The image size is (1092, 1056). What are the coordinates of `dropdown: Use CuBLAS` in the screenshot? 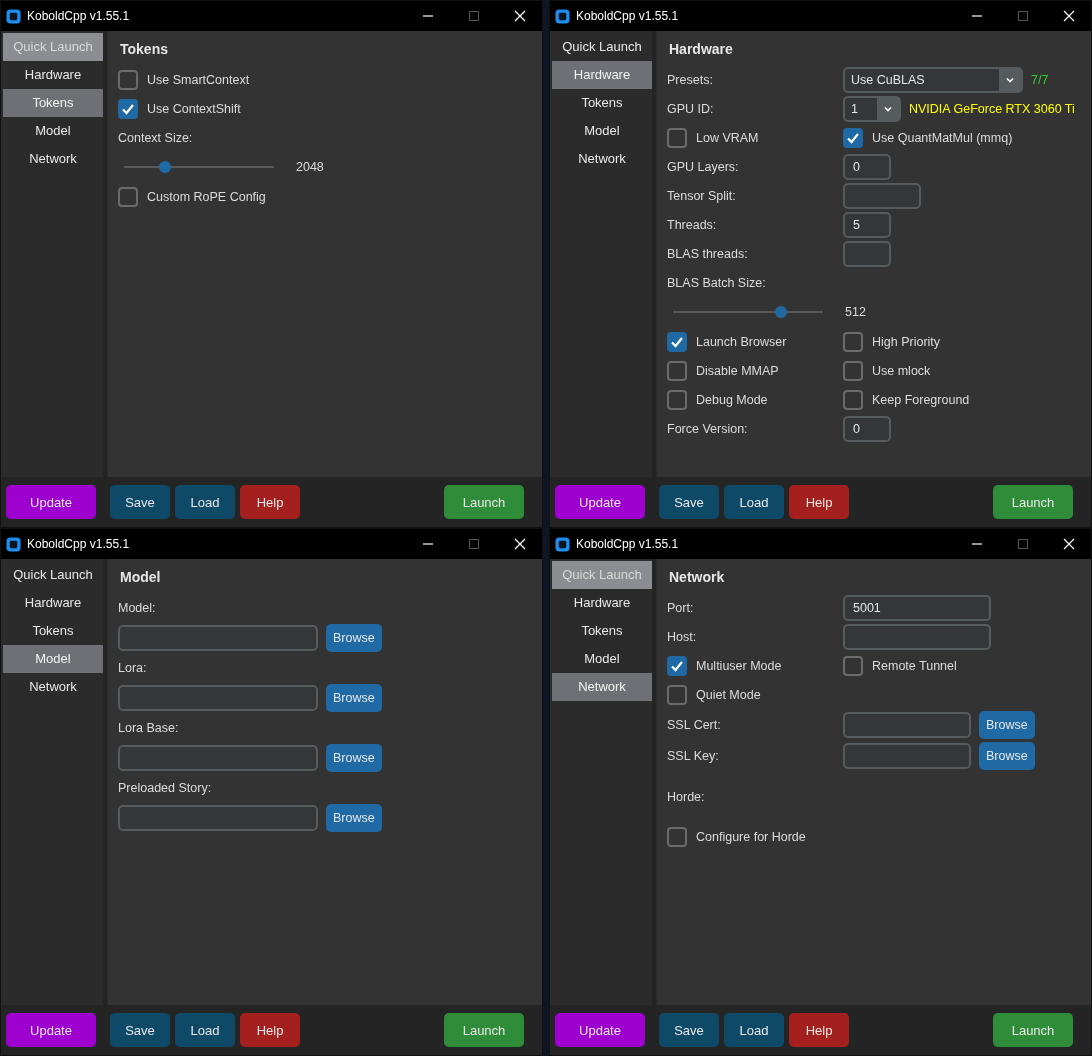 It's located at (933, 80).